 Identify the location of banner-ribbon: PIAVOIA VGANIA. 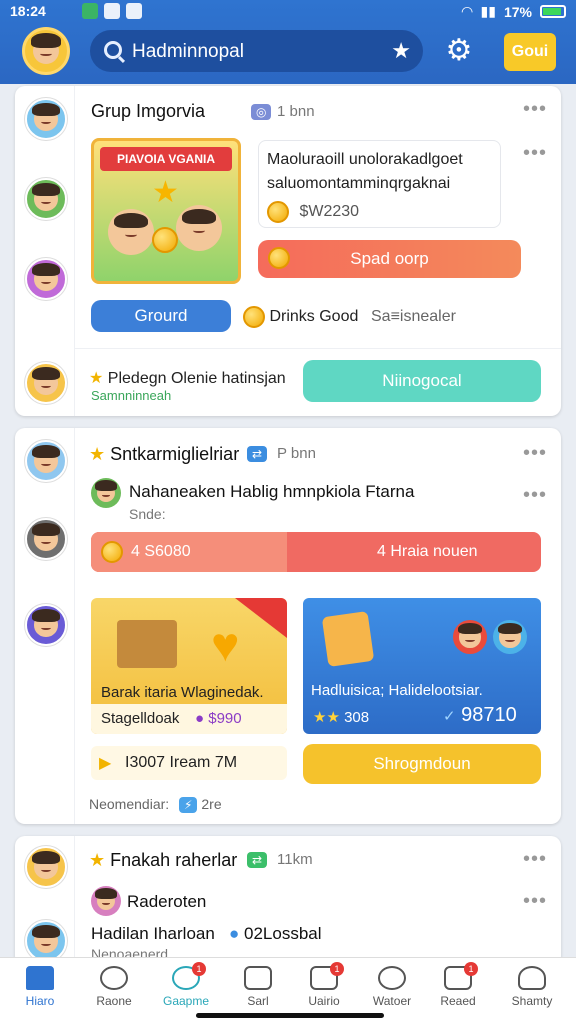
(166, 159).